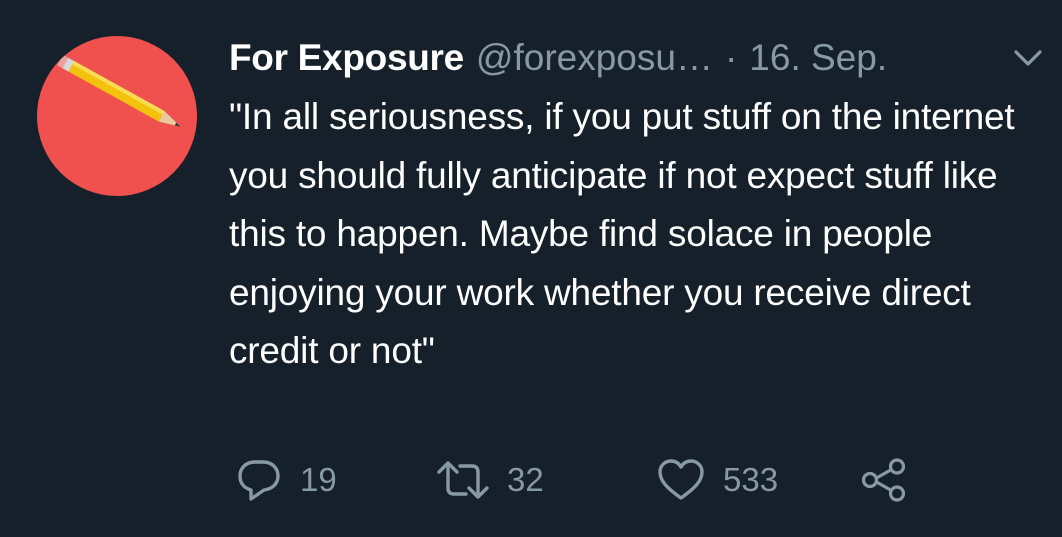 This screenshot has width=1062, height=537. Describe the element at coordinates (318, 479) in the screenshot. I see `reply-count: 19` at that location.